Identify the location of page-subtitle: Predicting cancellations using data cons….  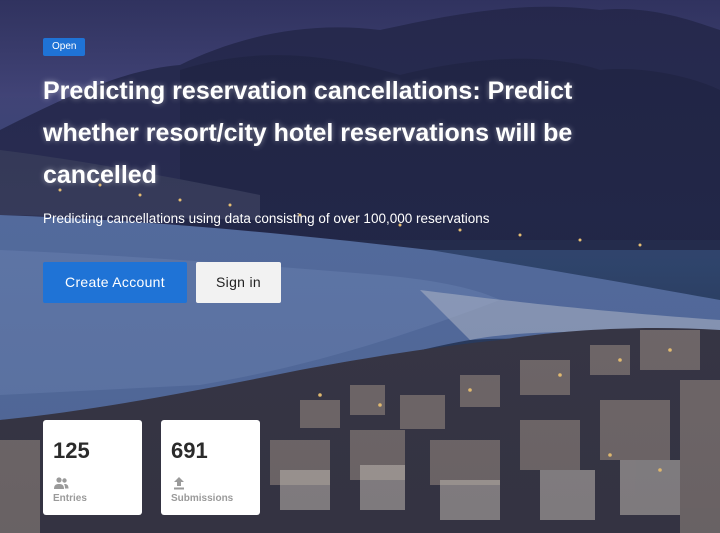
(266, 218).